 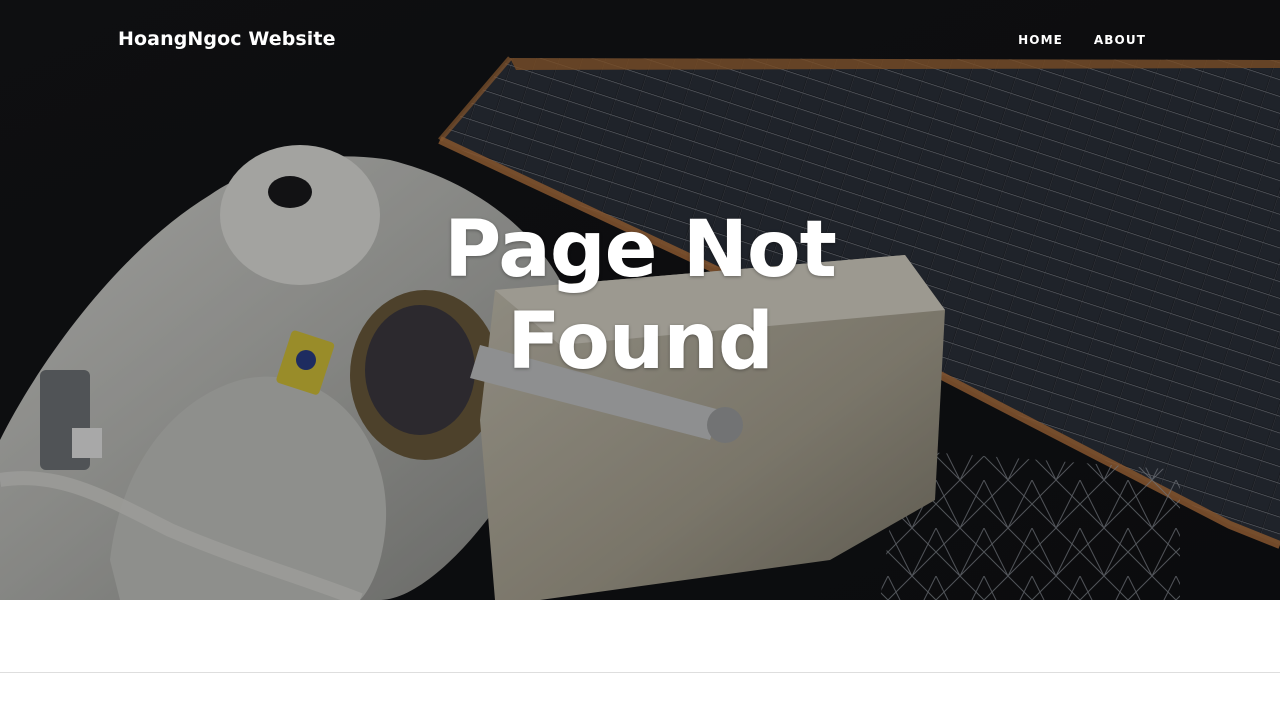 What do you see at coordinates (1120, 40) in the screenshot?
I see `nav-link-about: ABOUT` at bounding box center [1120, 40].